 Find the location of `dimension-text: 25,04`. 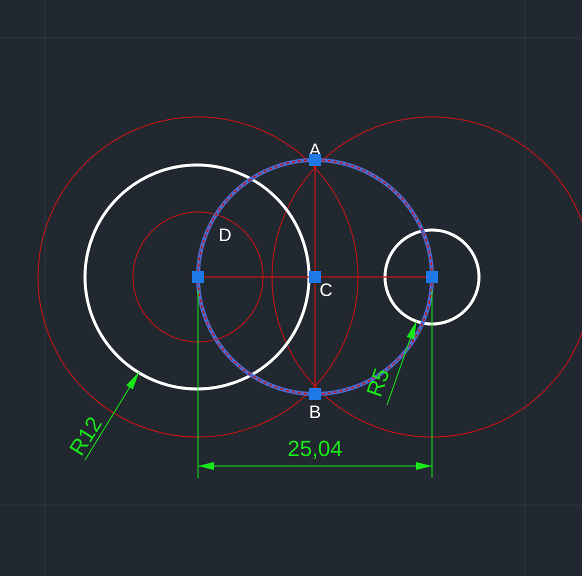

dimension-text: 25,04 is located at coordinates (315, 448).